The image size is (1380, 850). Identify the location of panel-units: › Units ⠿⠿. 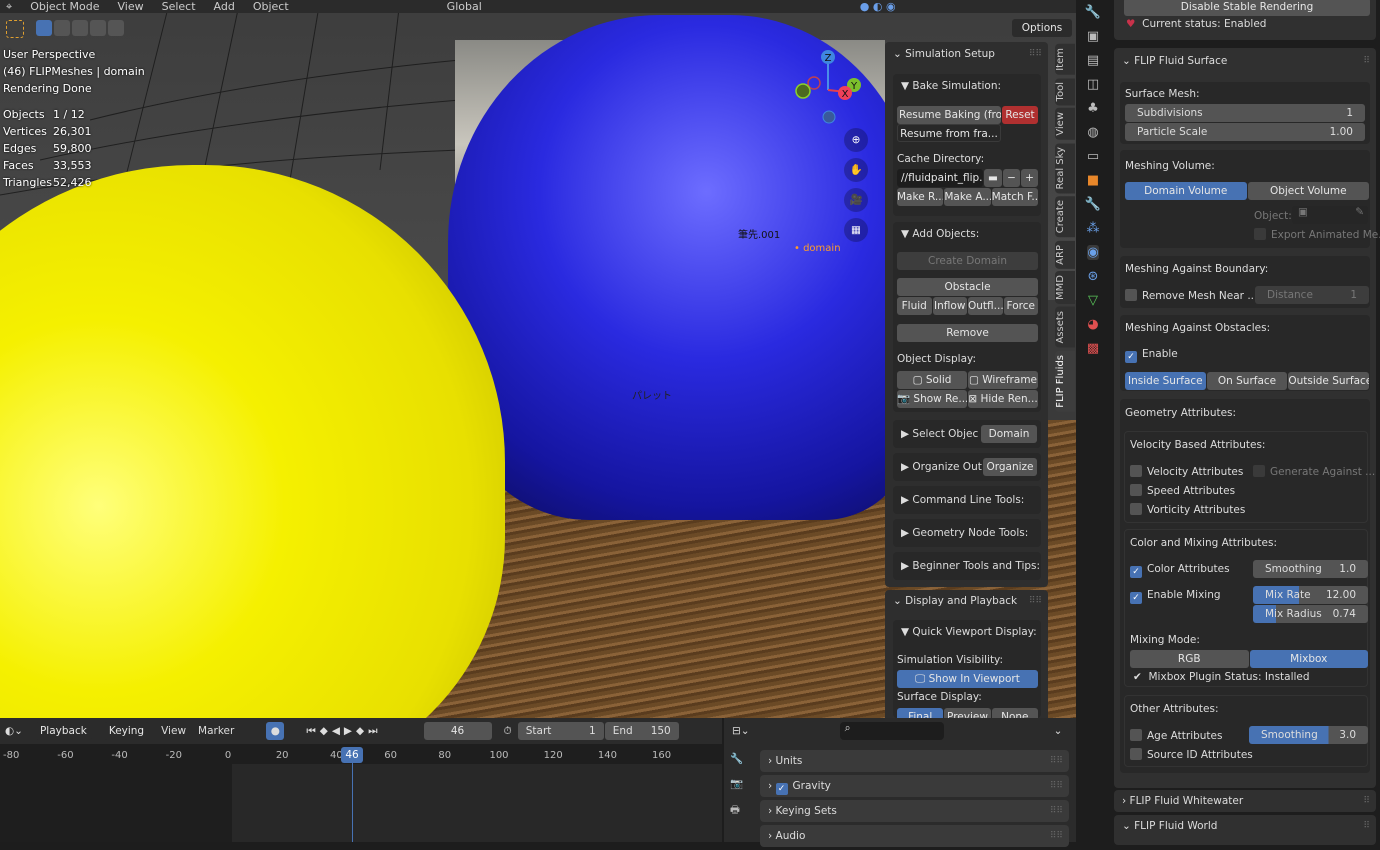
(914, 761).